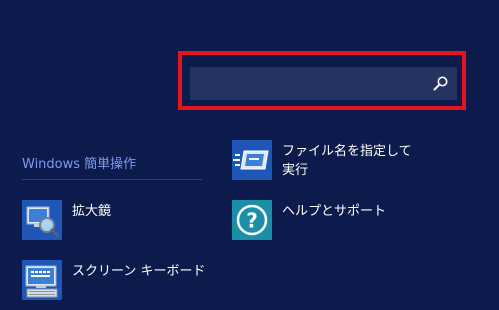  What do you see at coordinates (440, 83) in the screenshot?
I see `search-icon` at bounding box center [440, 83].